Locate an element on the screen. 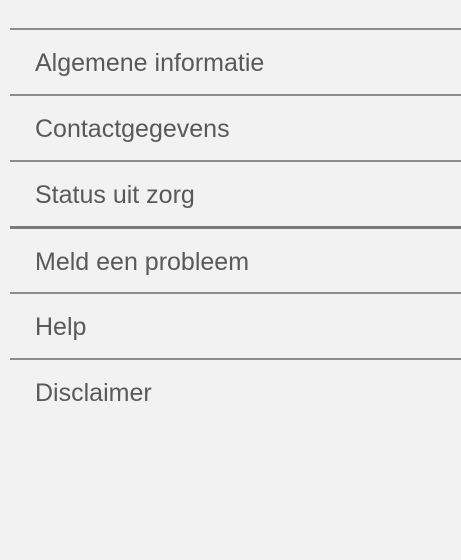 This screenshot has height=560, width=461. menu-item-help: Help is located at coordinates (235, 325).